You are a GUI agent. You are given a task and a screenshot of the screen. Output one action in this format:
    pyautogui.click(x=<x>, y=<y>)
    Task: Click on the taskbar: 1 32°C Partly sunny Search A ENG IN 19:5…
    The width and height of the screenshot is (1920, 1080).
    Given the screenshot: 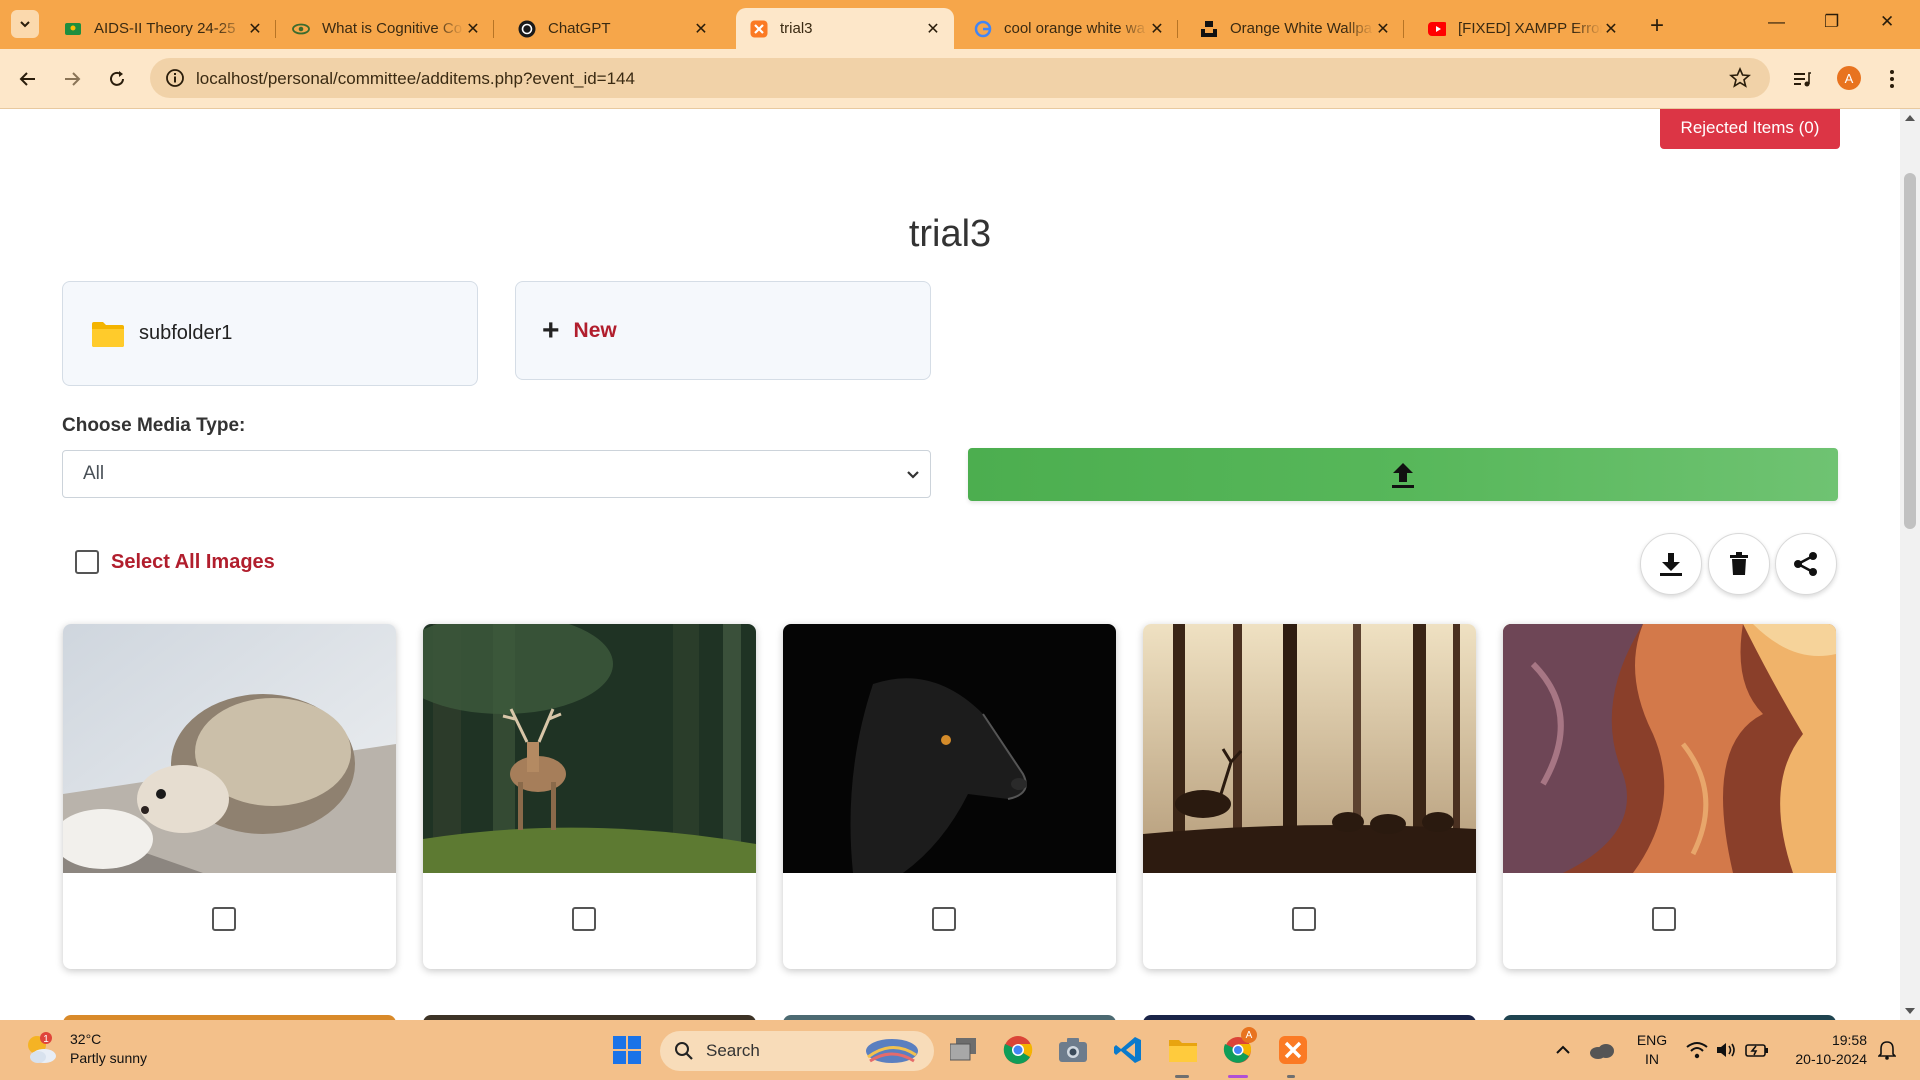 What is the action you would take?
    pyautogui.click(x=960, y=1050)
    